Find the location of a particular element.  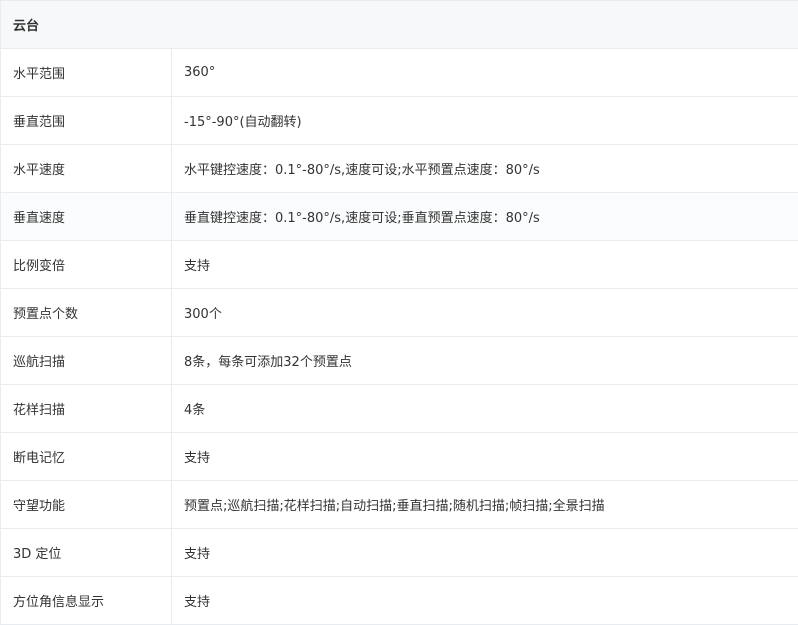

spec-row: 预置点个数 300个 is located at coordinates (399, 312).